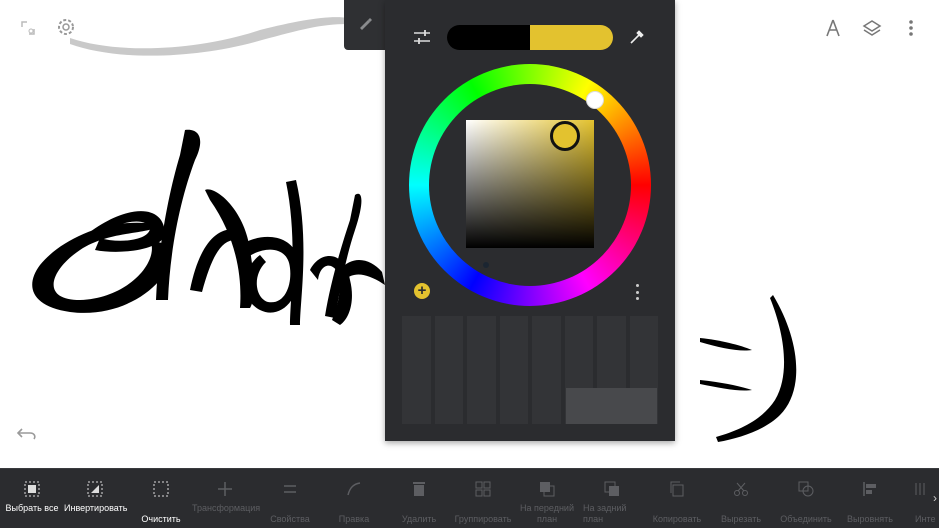 This screenshot has width=939, height=528. What do you see at coordinates (920, 489) in the screenshot?
I see `grid-icon` at bounding box center [920, 489].